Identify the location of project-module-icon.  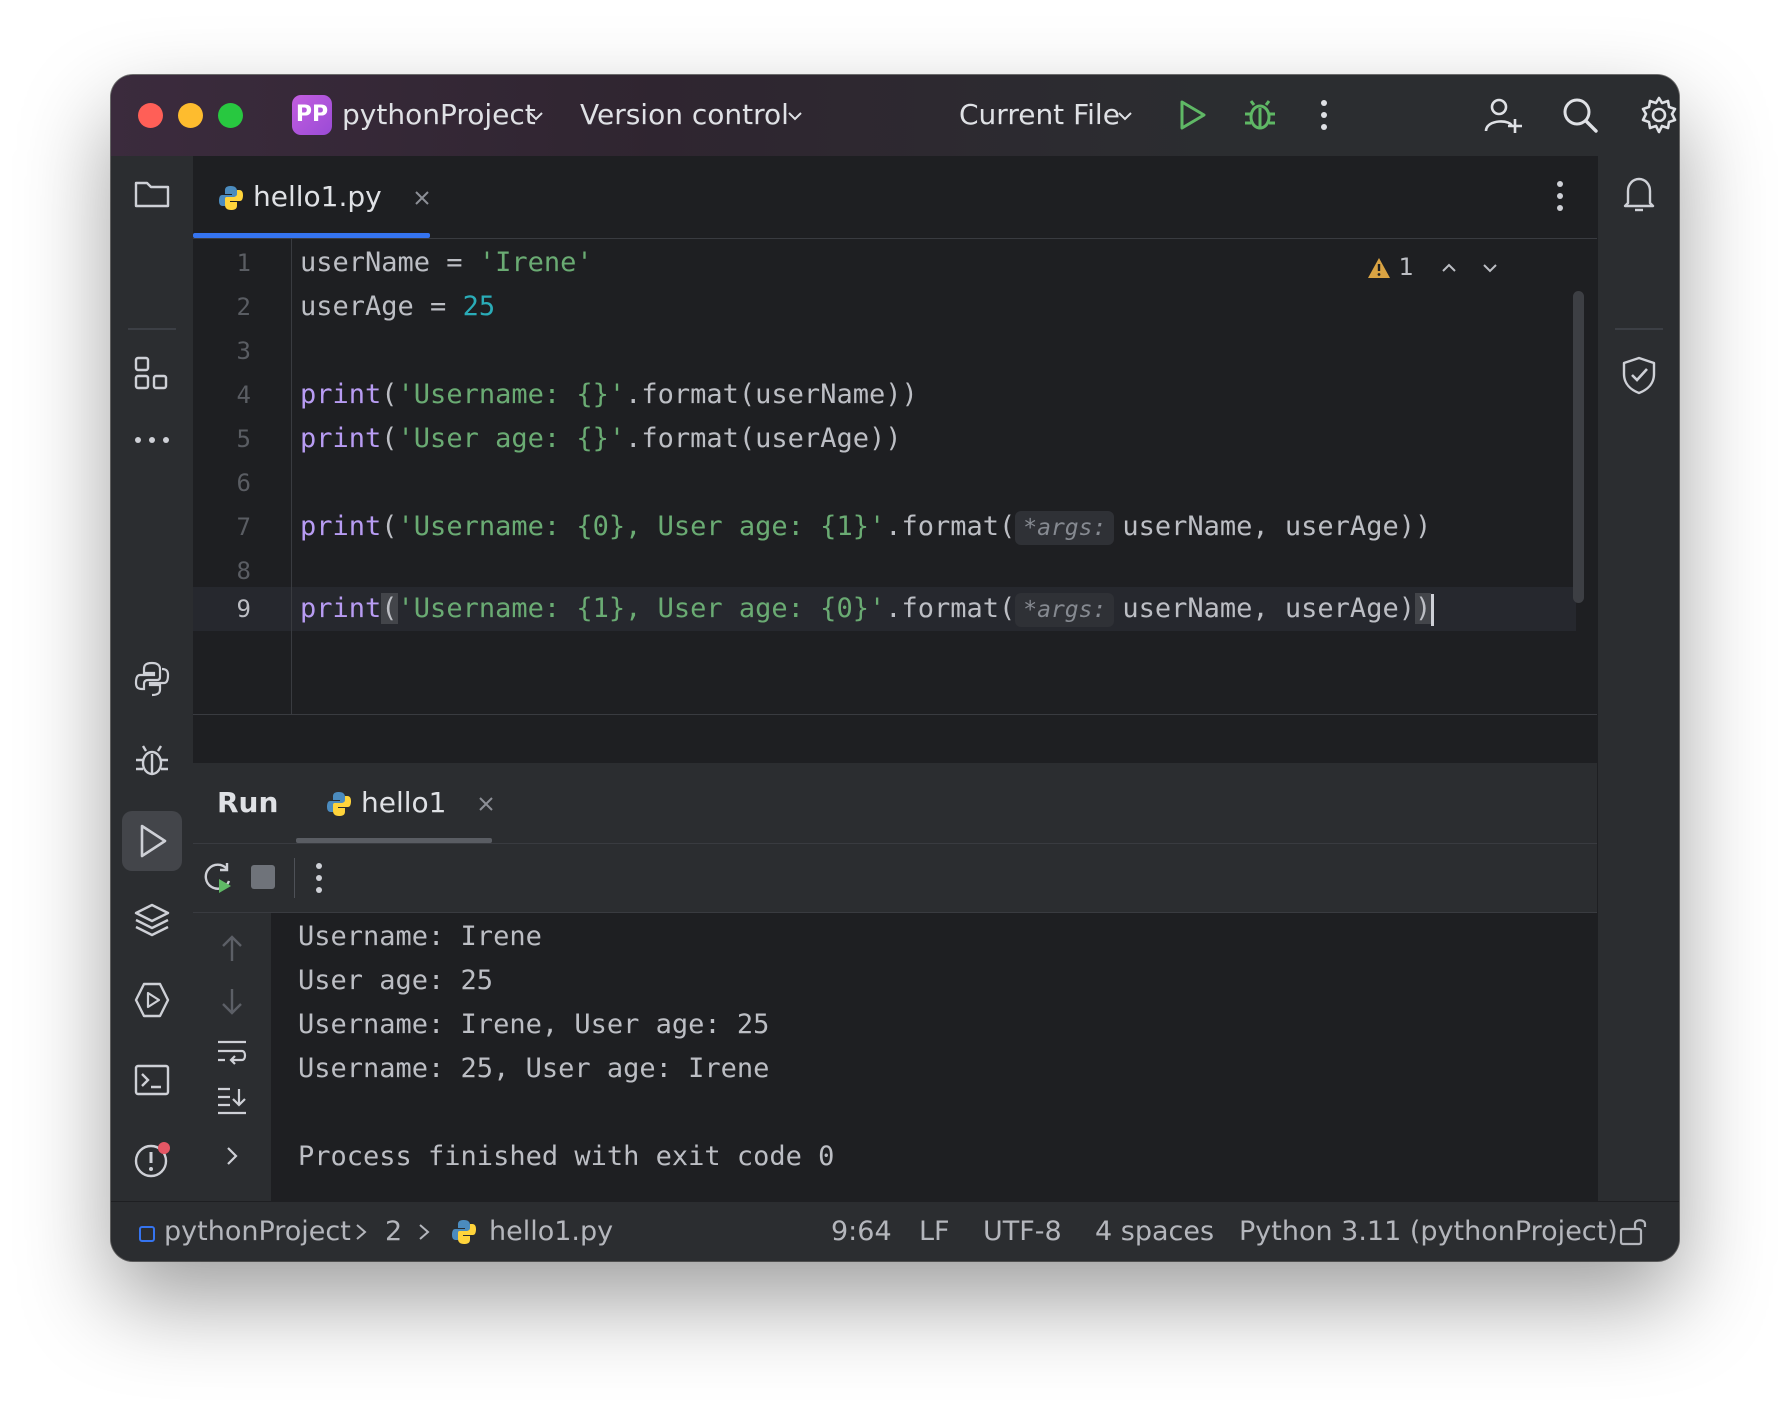
(147, 1234).